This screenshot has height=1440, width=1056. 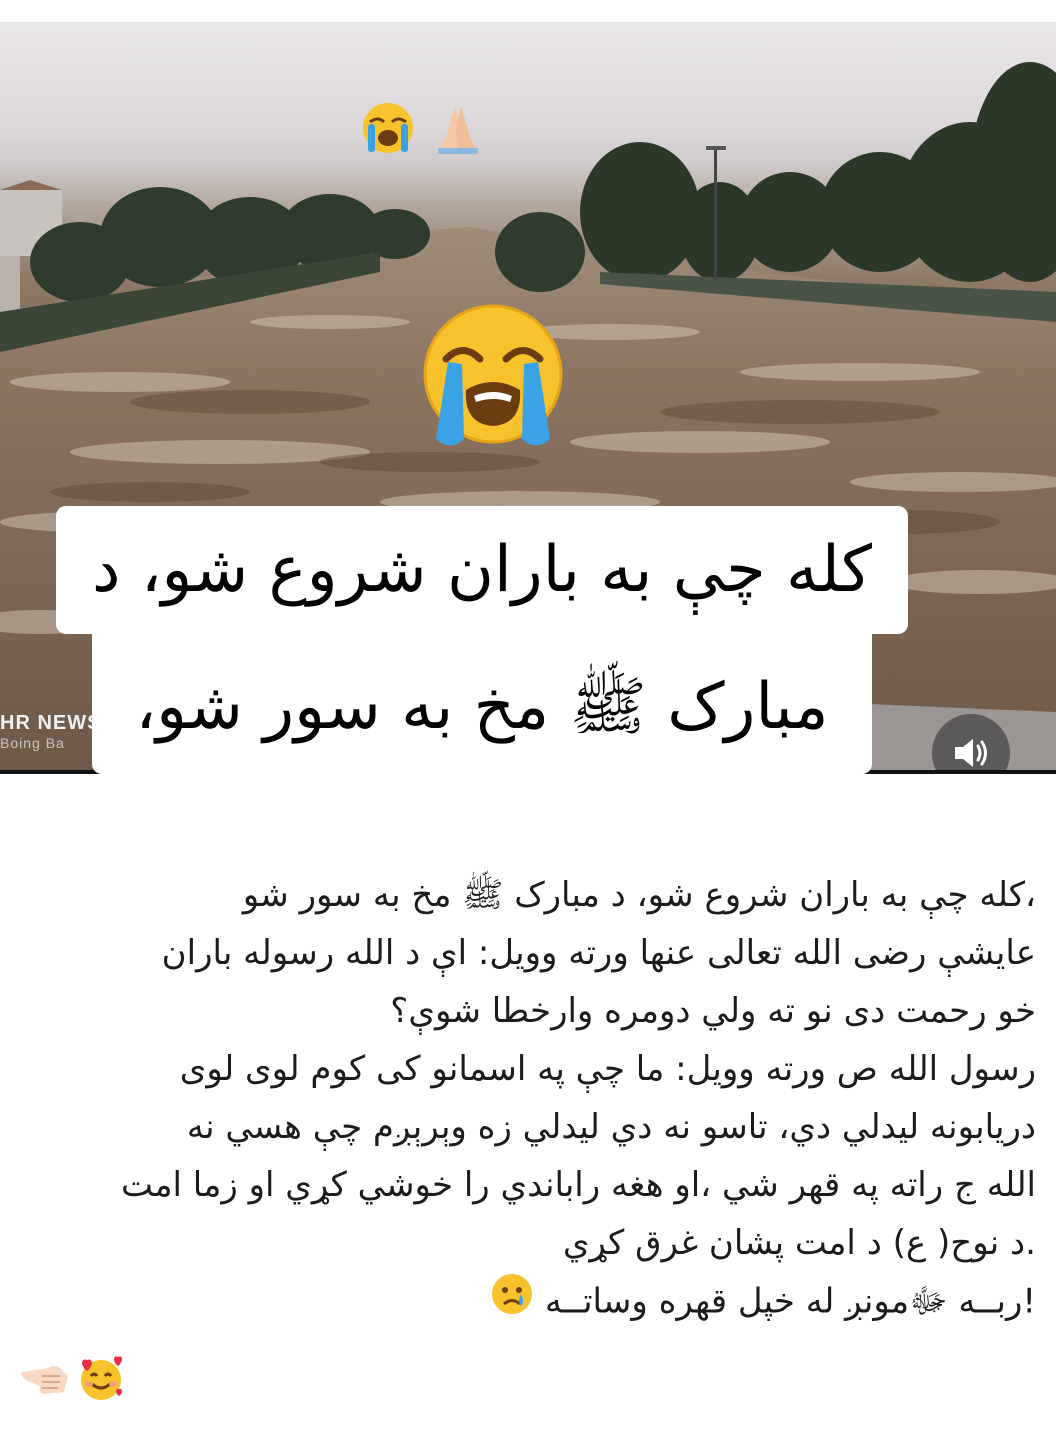 I want to click on crying-face-icon, so click(x=512, y=1303).